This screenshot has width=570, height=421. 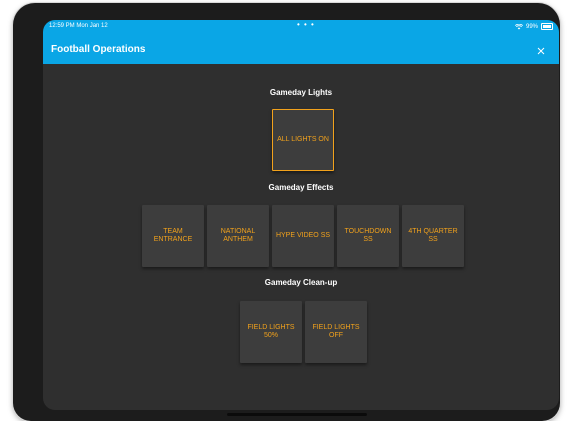 I want to click on page-title: Football Operations, so click(x=98, y=49).